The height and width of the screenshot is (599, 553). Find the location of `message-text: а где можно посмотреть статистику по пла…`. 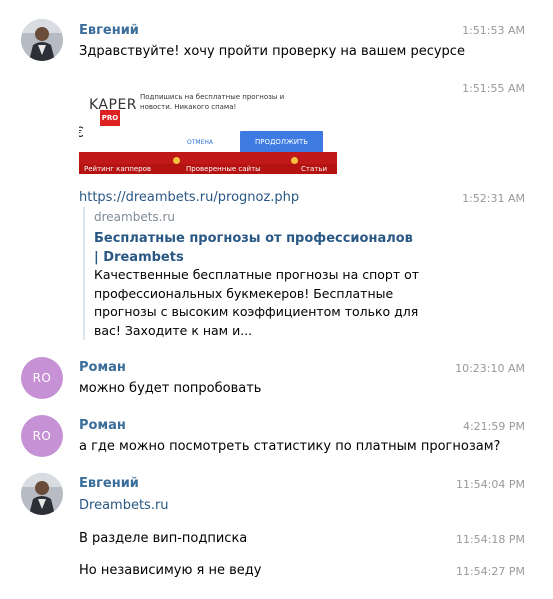

message-text: а где можно посмотреть статистику по пла… is located at coordinates (290, 446).